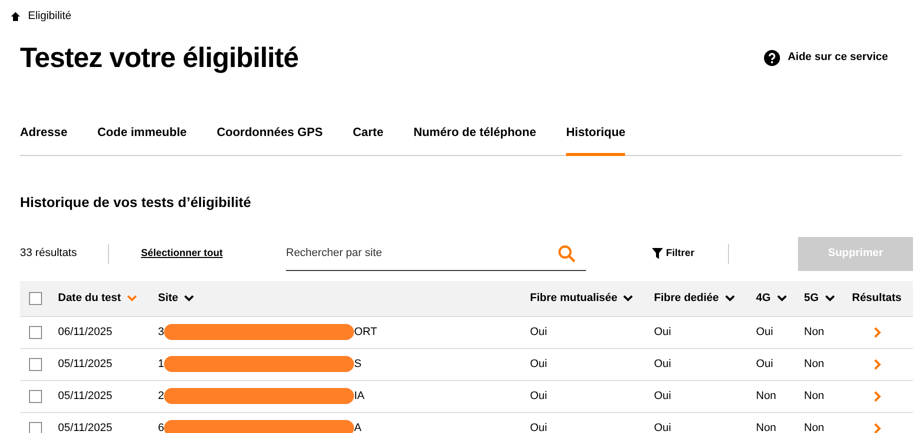  I want to click on table-cell-text: 6, so click(161, 426).